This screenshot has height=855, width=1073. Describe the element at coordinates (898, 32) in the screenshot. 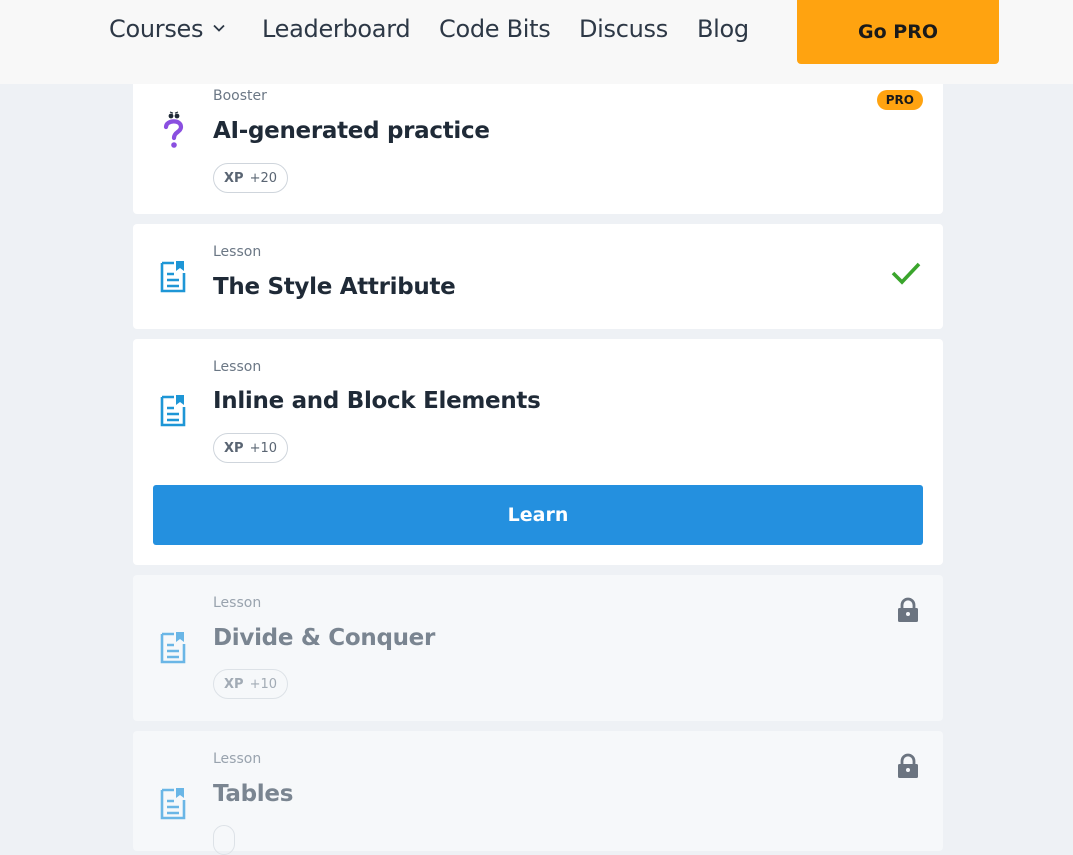

I see `go-pro-button: Go PRO` at that location.